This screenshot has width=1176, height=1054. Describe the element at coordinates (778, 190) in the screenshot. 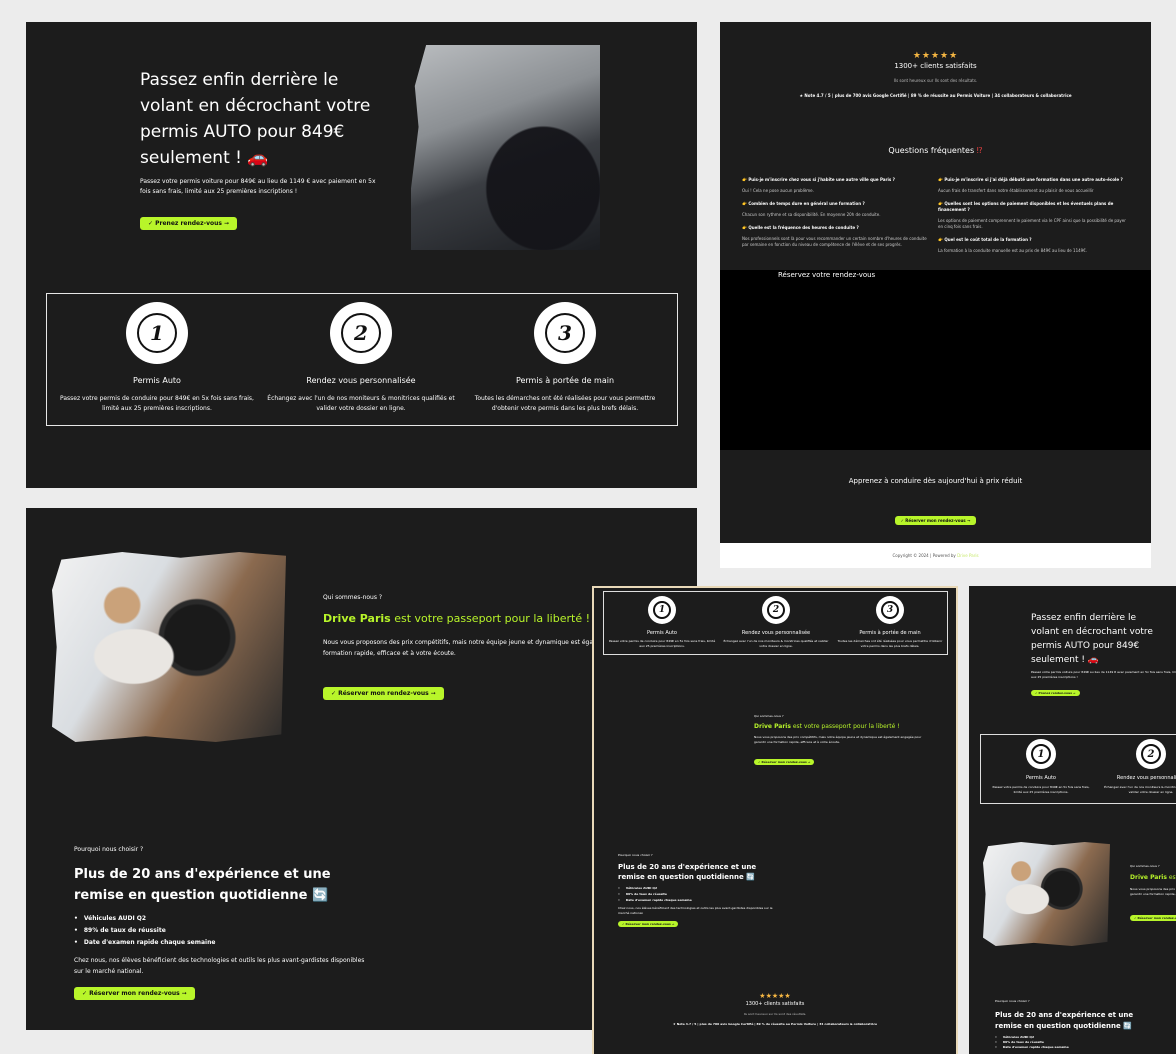

I see `faq-answer: Oui ! Cela ne pose aucun problème.` at that location.